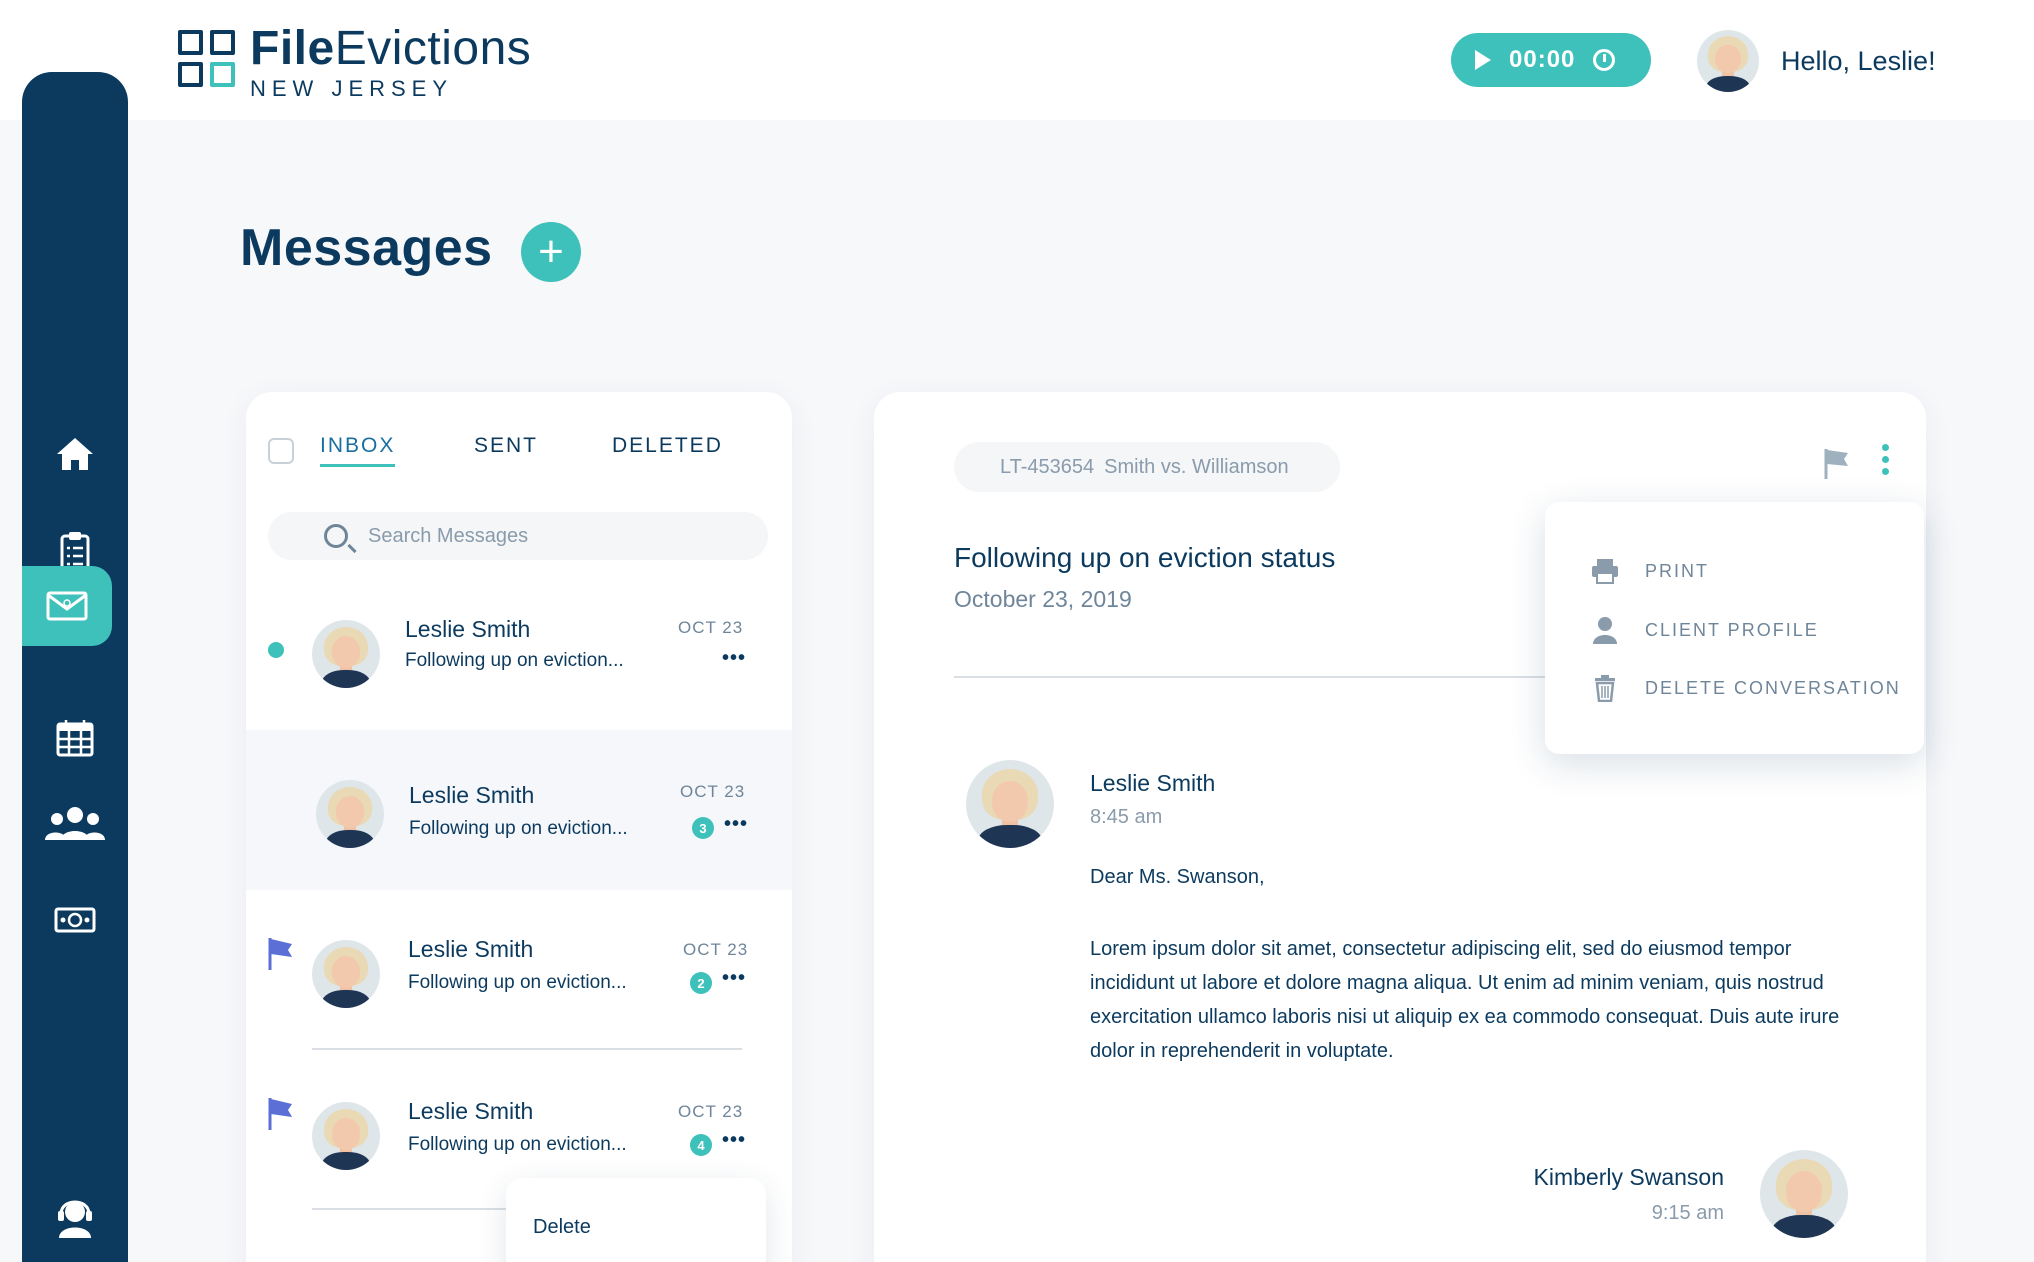 This screenshot has width=2034, height=1262. Describe the element at coordinates (276, 650) in the screenshot. I see `unread-indicator` at that location.